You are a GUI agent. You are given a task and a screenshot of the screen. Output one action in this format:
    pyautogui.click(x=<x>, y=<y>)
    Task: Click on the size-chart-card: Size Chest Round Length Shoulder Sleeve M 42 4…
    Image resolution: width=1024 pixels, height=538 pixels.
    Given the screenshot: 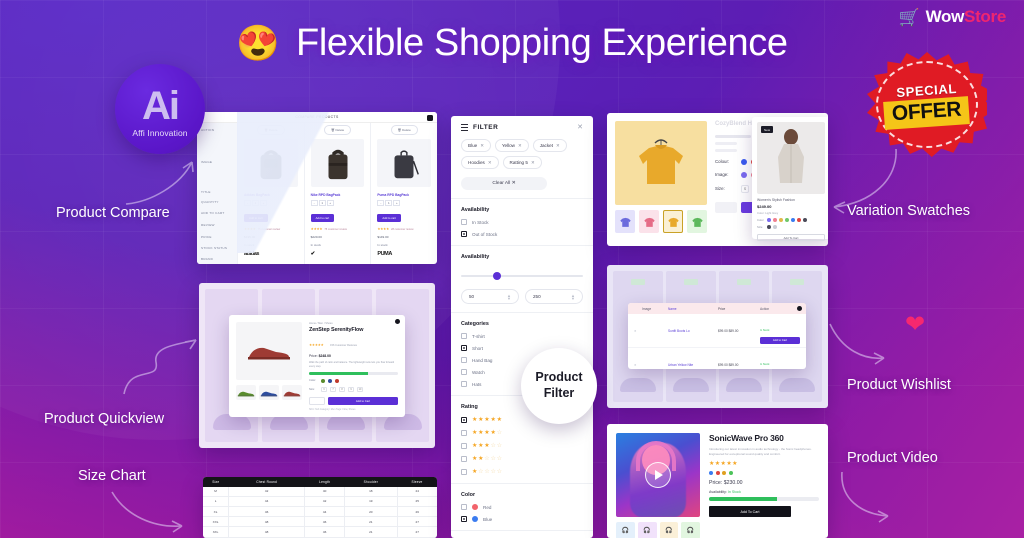 What is the action you would take?
    pyautogui.click(x=320, y=507)
    